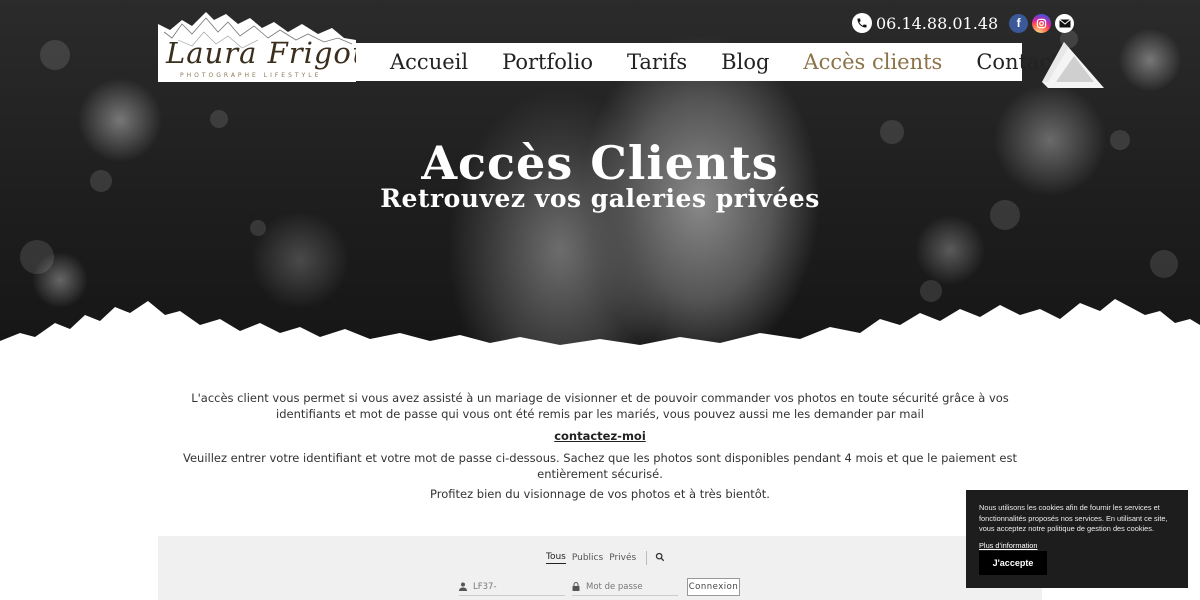 This screenshot has height=600, width=1200. Describe the element at coordinates (1013, 563) in the screenshot. I see `cookie-accept-button: J'accepte` at that location.